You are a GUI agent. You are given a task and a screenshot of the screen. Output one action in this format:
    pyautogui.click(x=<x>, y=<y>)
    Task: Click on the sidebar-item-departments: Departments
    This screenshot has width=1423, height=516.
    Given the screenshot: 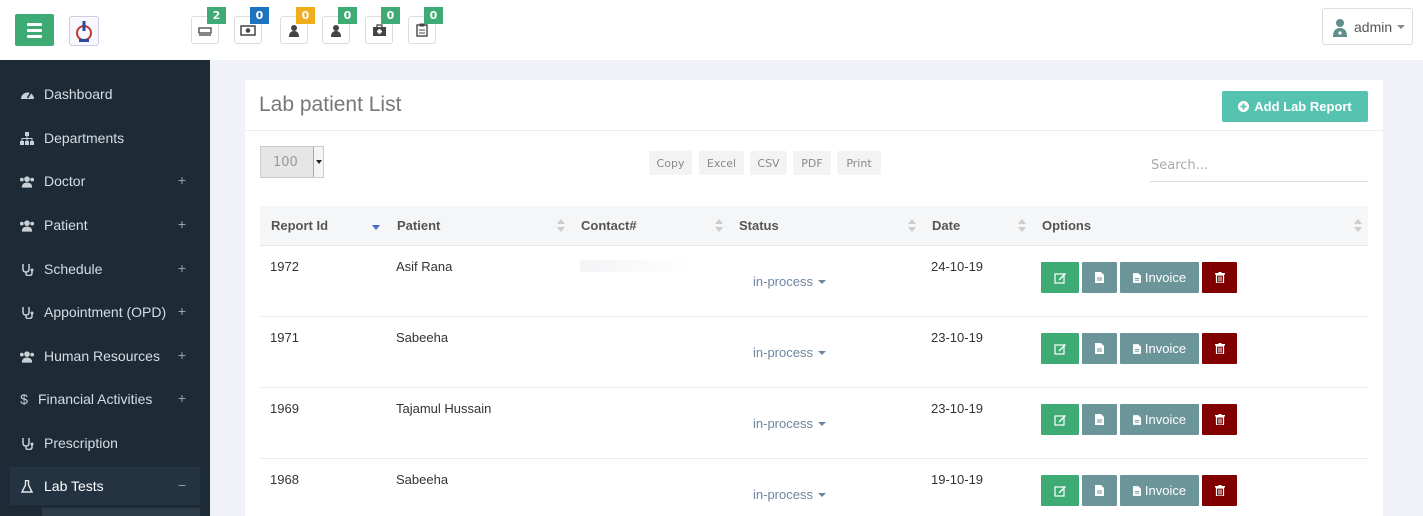 What is the action you would take?
    pyautogui.click(x=105, y=138)
    